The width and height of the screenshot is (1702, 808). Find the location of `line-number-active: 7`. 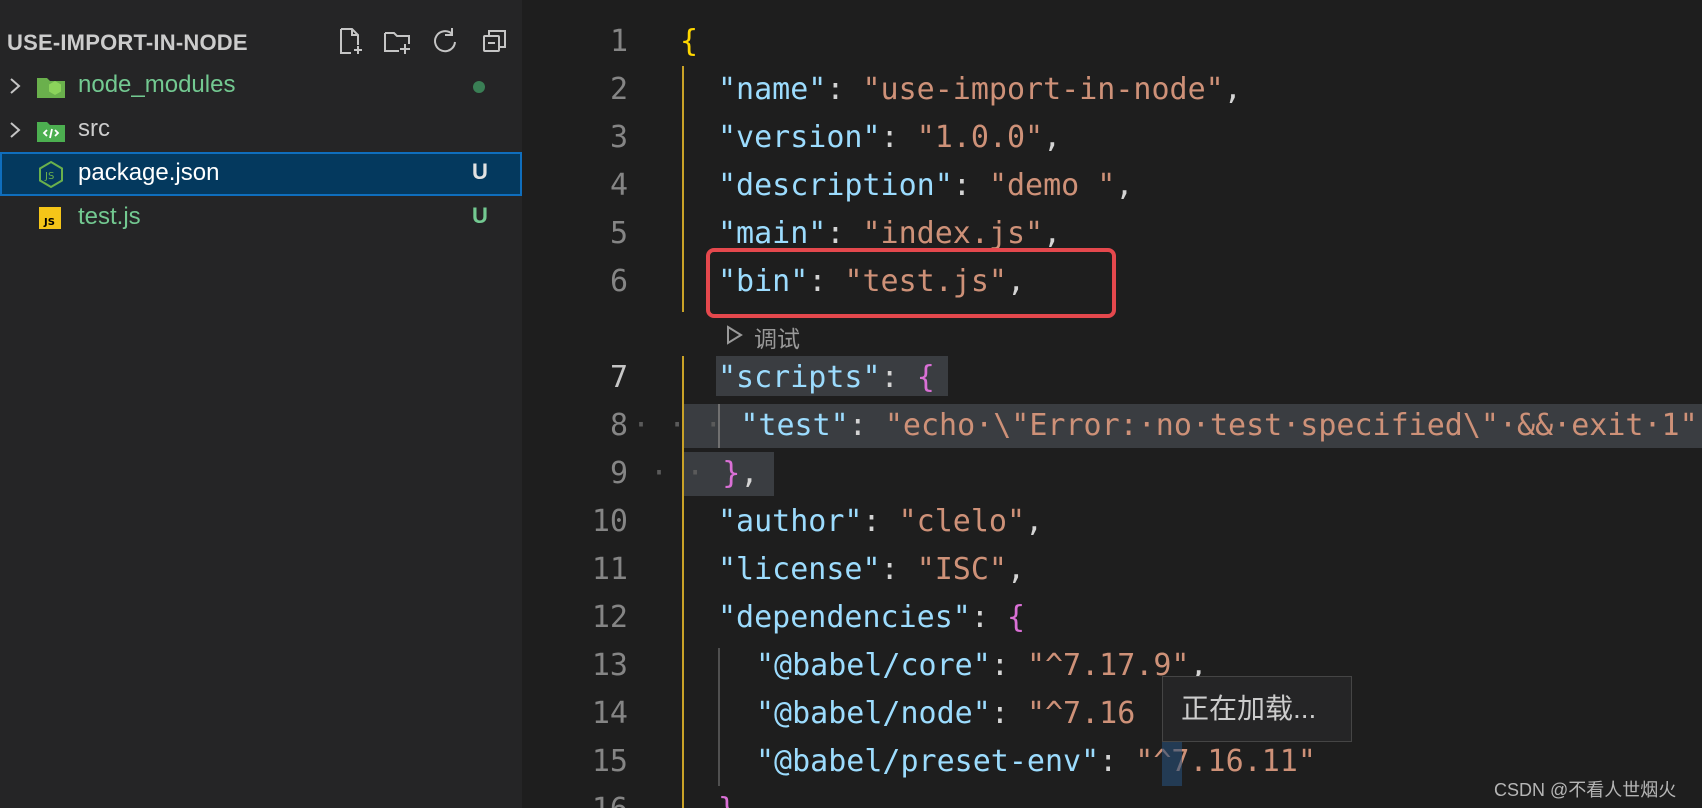

line-number-active: 7 is located at coordinates (618, 377).